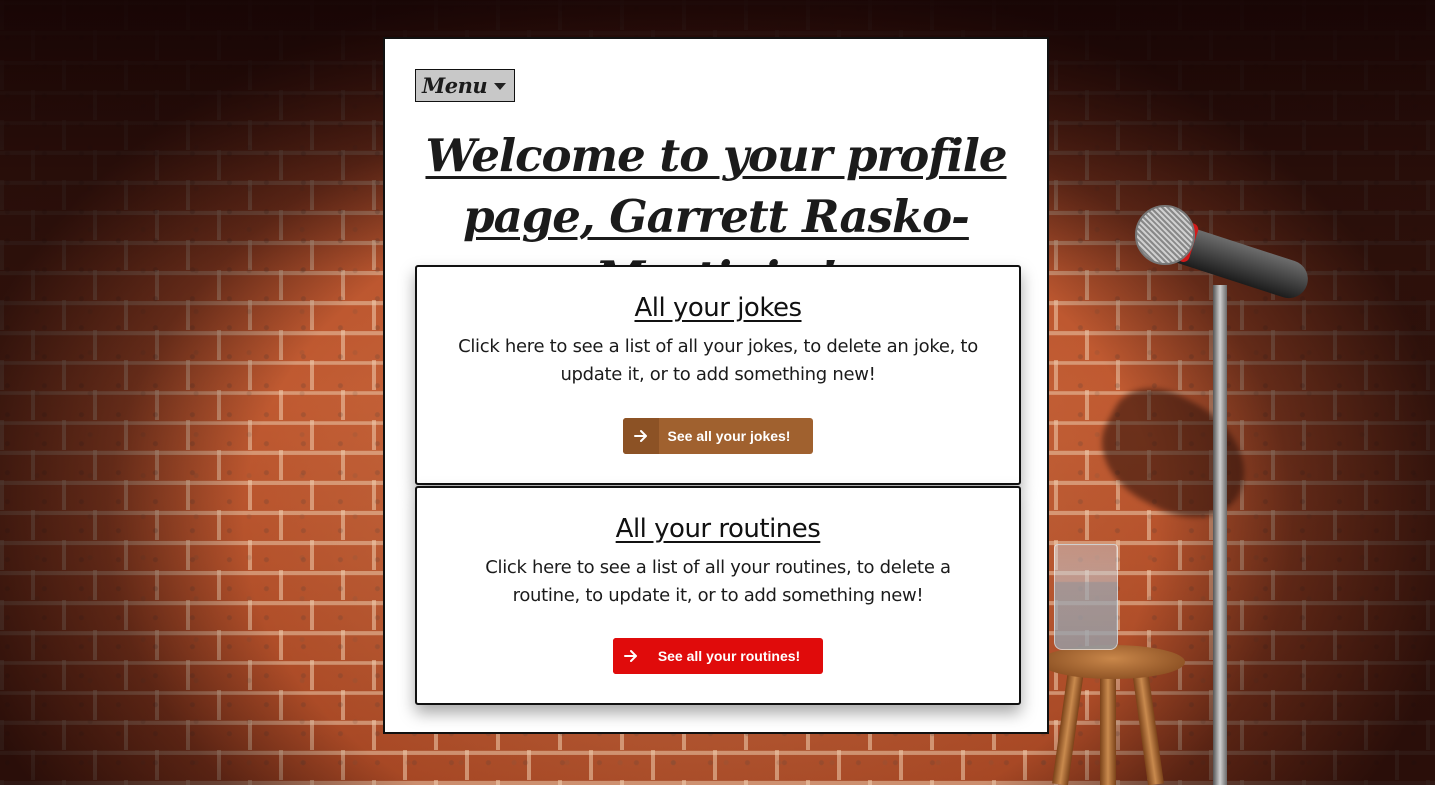 This screenshot has height=785, width=1435. I want to click on routines-card-title: All your routines, so click(718, 529).